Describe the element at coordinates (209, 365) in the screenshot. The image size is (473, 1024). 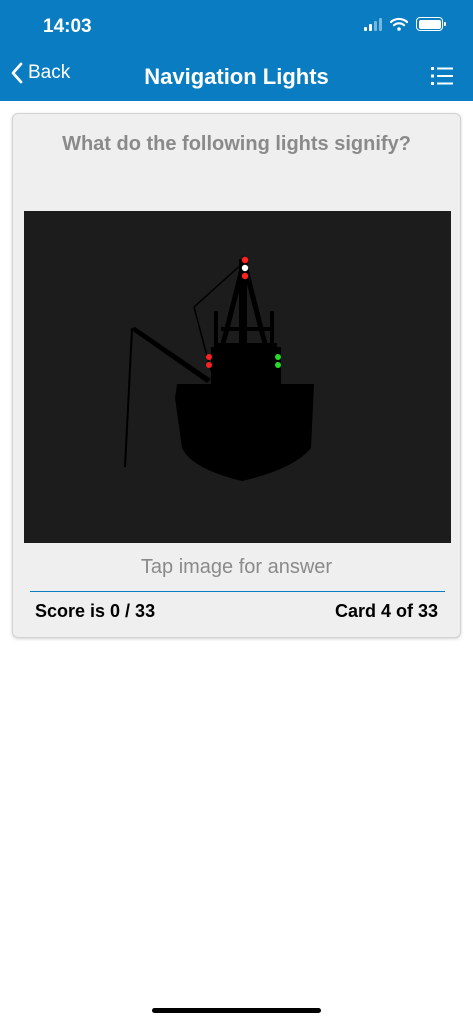
I see `port-red-light-lower` at that location.